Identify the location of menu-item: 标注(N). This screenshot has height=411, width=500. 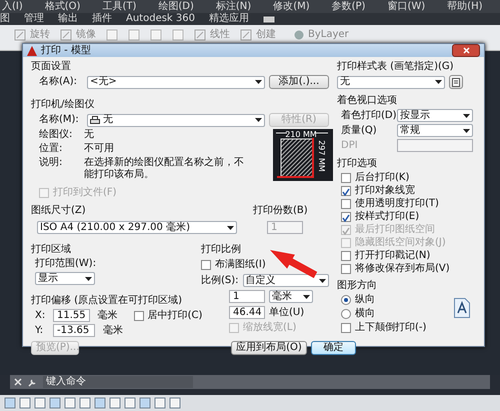
(234, 6).